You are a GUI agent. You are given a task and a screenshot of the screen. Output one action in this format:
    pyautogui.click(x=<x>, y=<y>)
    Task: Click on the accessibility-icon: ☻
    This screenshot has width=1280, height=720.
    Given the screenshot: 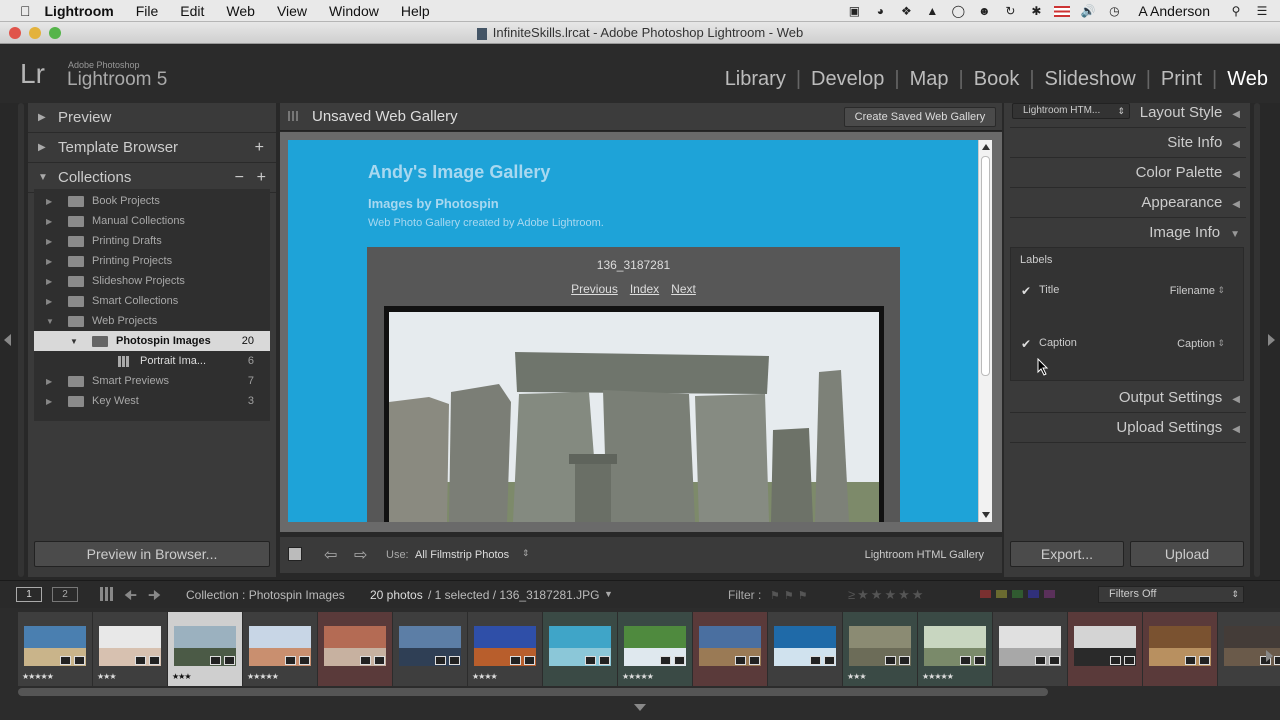 What is the action you would take?
    pyautogui.click(x=984, y=11)
    